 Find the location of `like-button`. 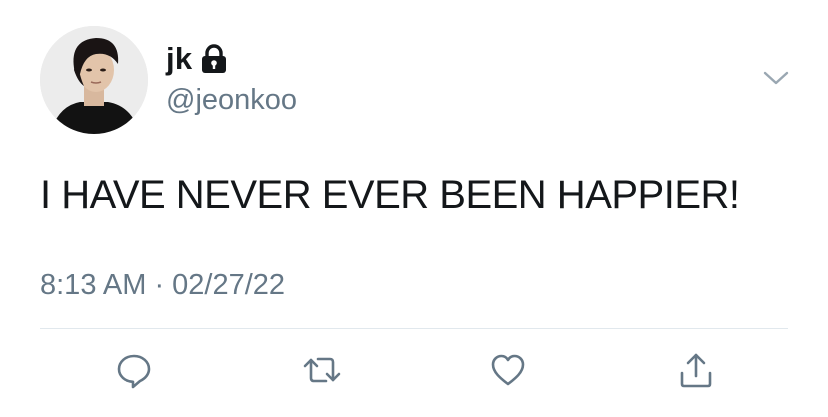

like-button is located at coordinates (508, 370).